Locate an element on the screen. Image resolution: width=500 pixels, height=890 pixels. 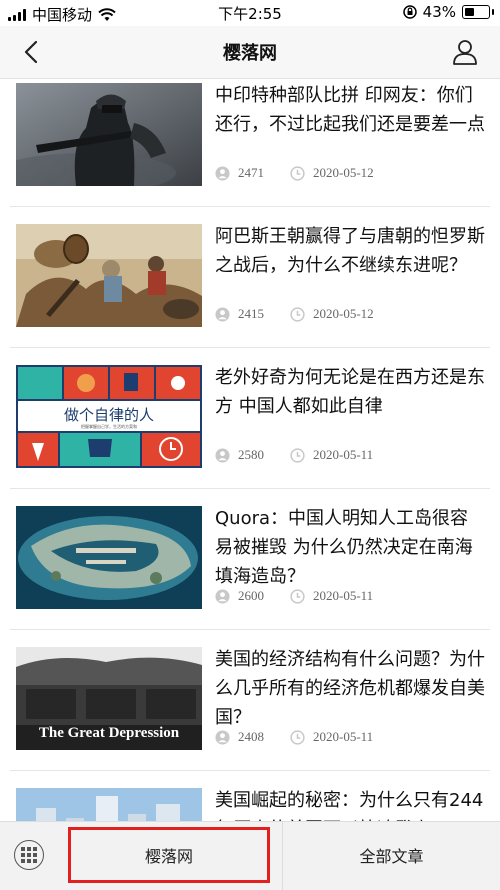
photo-caption: The Great Depression is located at coordinates (109, 733).